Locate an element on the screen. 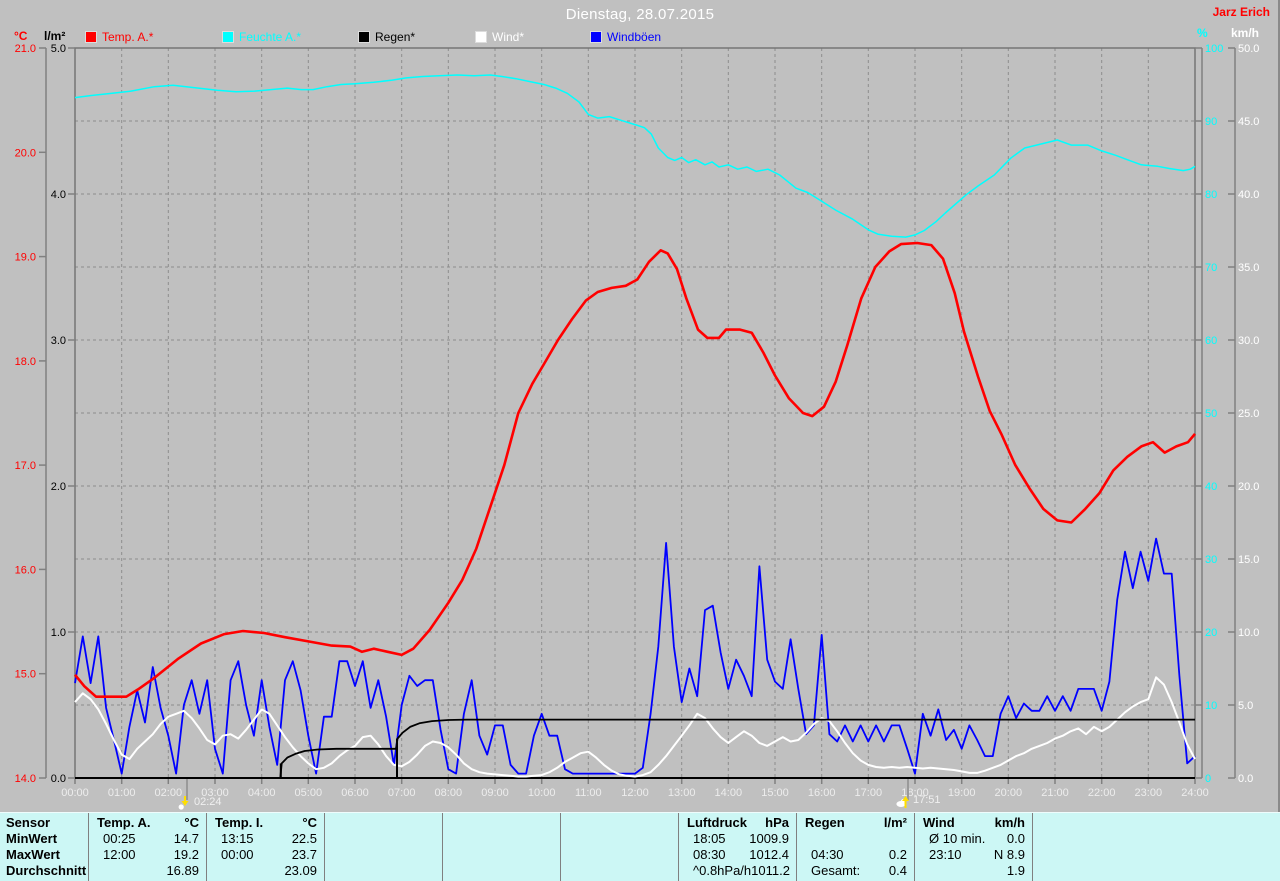  sun-up-arrow-icon is located at coordinates (902, 802).